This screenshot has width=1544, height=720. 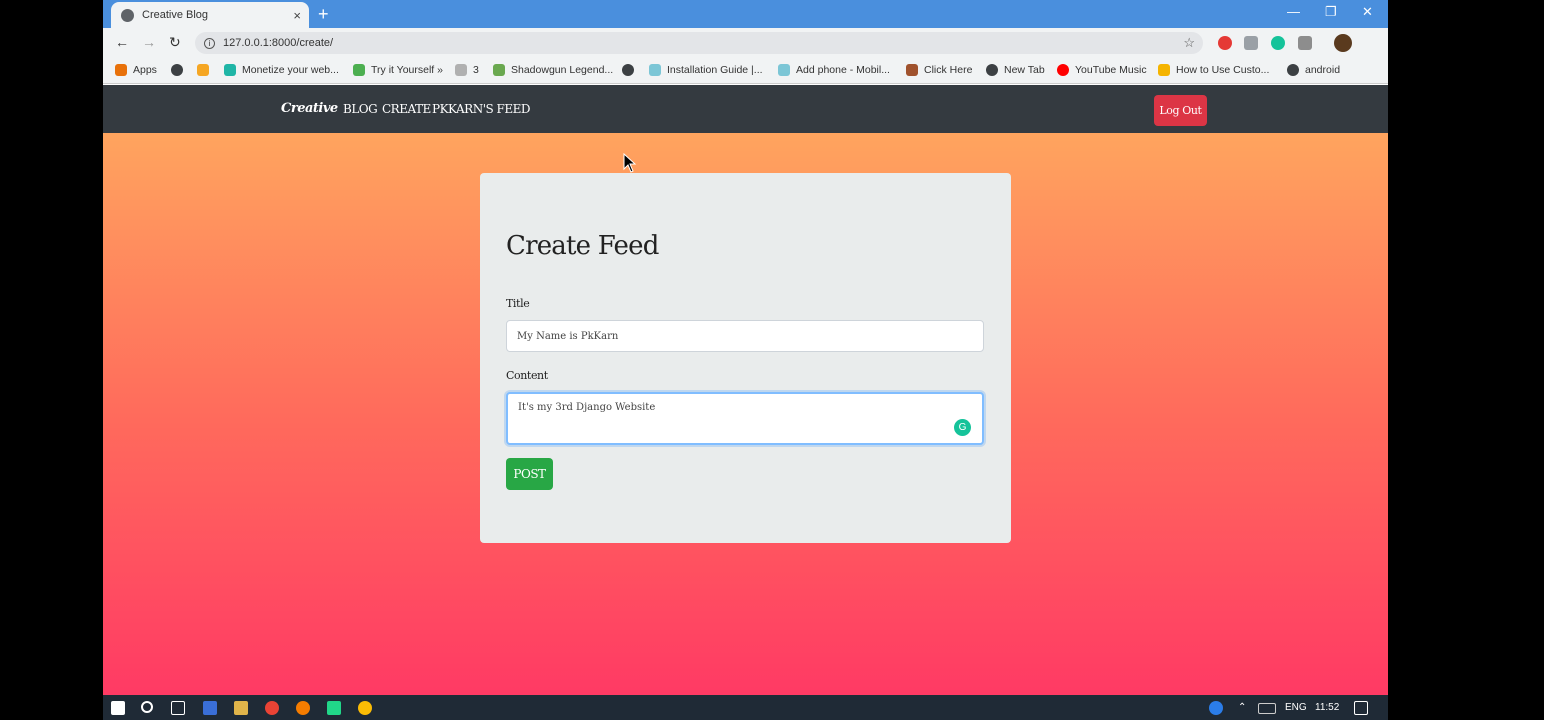 I want to click on forward-icon: →, so click(x=149, y=42).